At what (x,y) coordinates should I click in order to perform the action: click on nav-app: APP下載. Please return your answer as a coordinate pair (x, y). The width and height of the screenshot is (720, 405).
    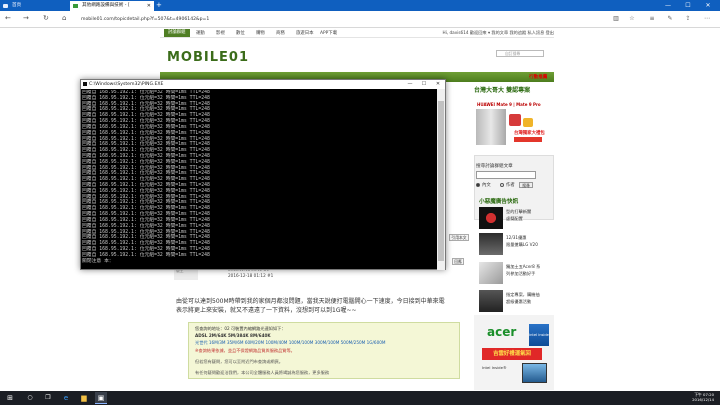
    Looking at the image, I should click on (328, 33).